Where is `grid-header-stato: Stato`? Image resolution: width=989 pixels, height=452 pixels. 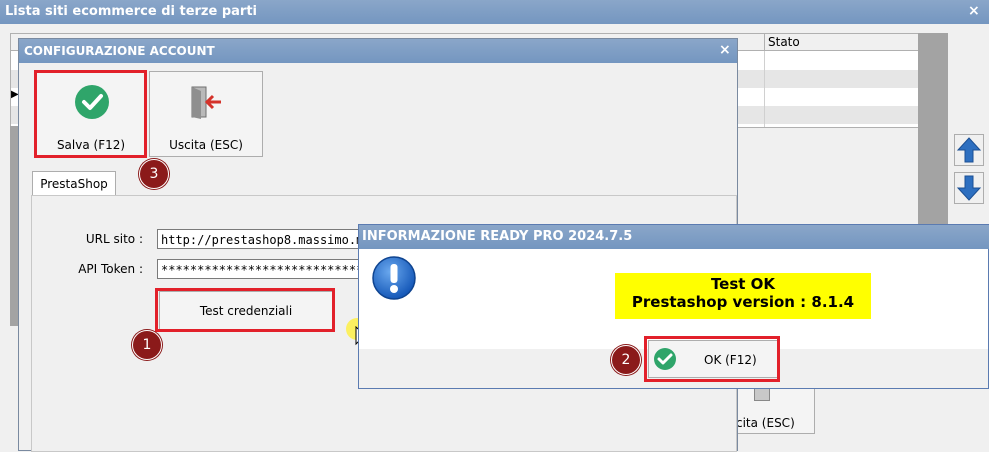
grid-header-stato: Stato is located at coordinates (784, 42).